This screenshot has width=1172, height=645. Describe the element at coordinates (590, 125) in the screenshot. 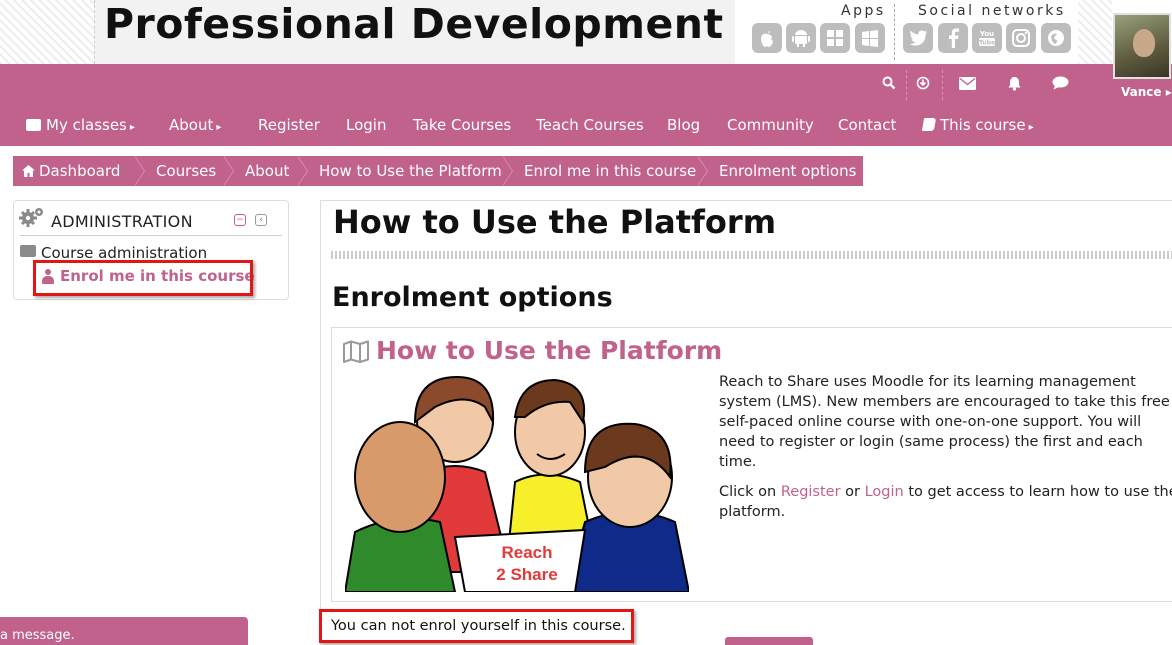

I see `menu-teach-courses: Teach Courses` at that location.